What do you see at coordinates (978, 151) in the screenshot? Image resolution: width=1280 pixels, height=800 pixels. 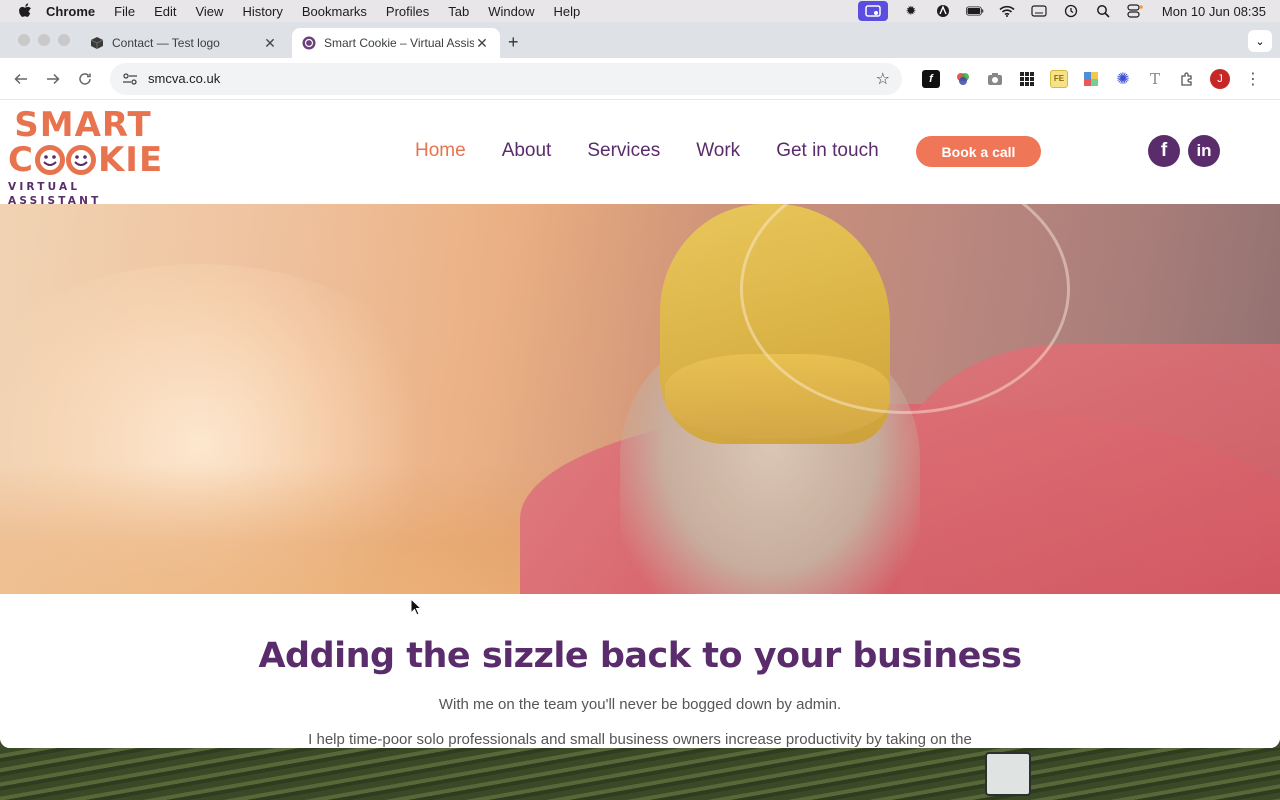 I see `book-a-call-button: Book a call` at bounding box center [978, 151].